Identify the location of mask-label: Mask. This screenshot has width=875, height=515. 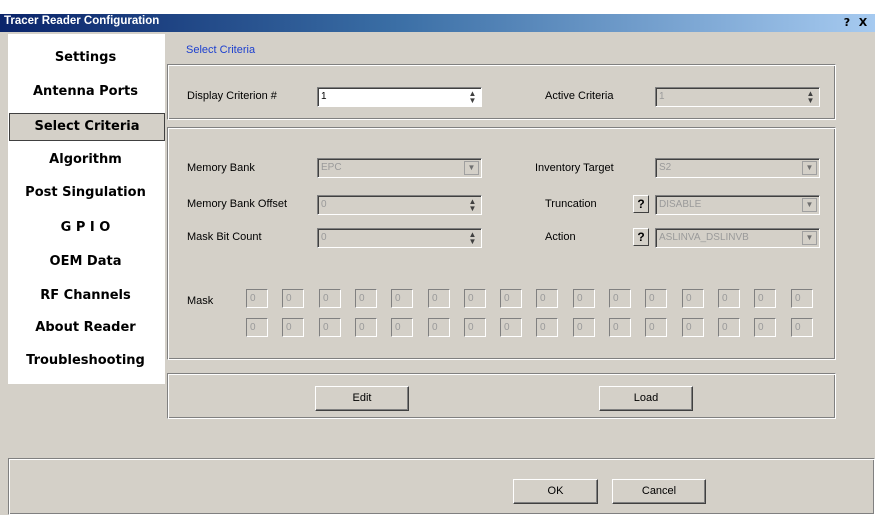
(200, 301).